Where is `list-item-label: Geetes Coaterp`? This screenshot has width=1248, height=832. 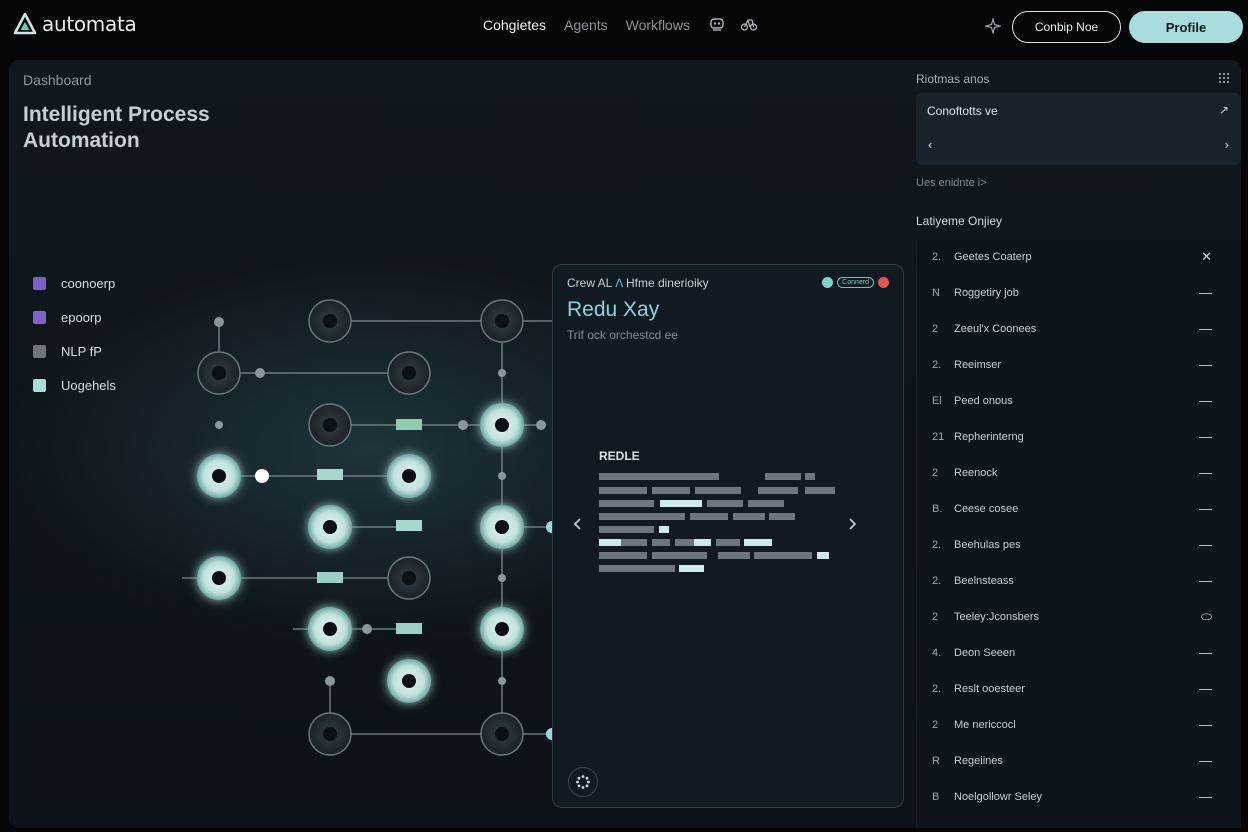
list-item-label: Geetes Coaterp is located at coordinates (993, 257).